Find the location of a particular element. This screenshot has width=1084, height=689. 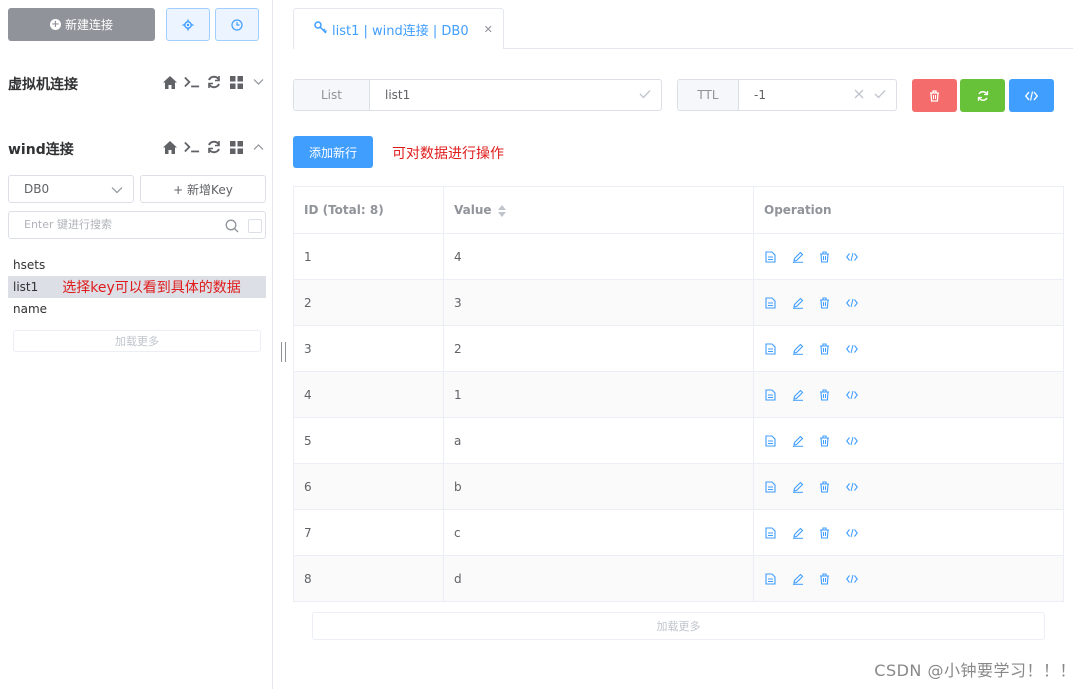

settings-button is located at coordinates (188, 24).